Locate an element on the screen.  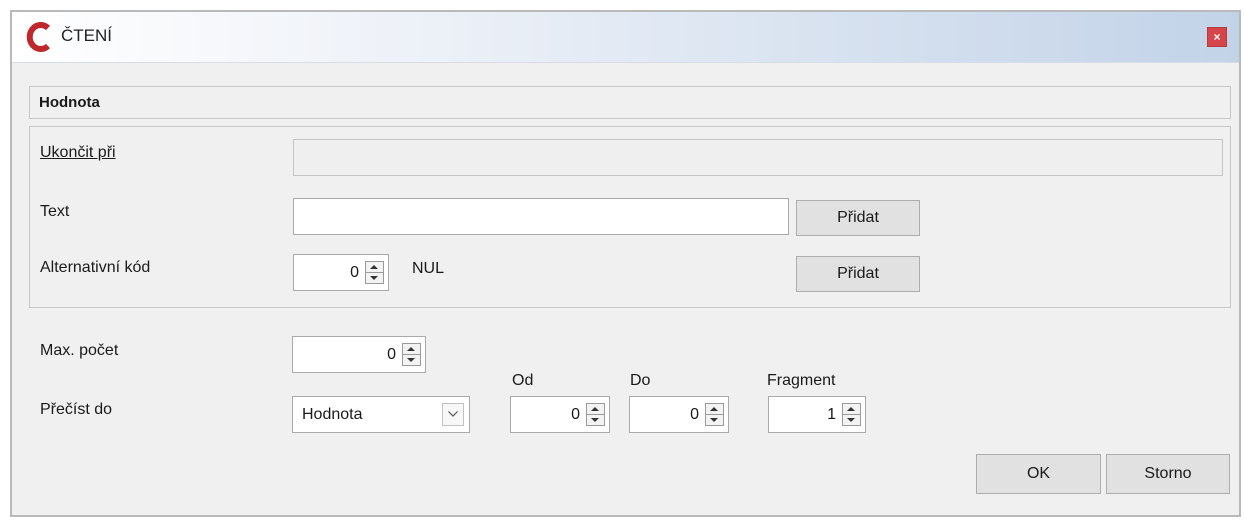
alt-code-stepper: 0 is located at coordinates (341, 272).